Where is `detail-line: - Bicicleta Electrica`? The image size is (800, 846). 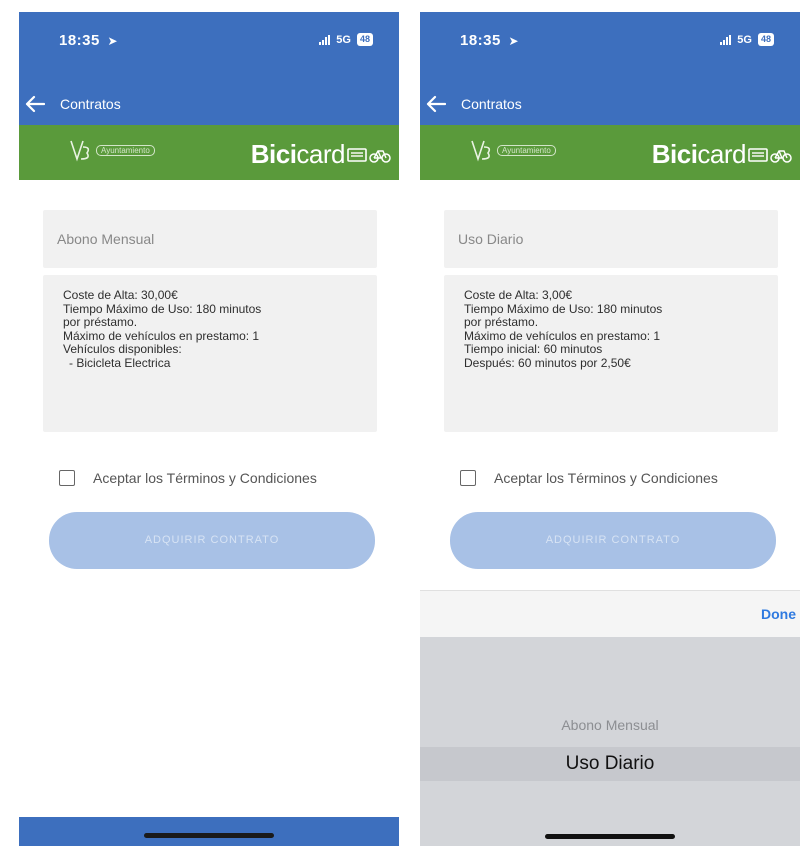
detail-line: - Bicicleta Electrica is located at coordinates (120, 362).